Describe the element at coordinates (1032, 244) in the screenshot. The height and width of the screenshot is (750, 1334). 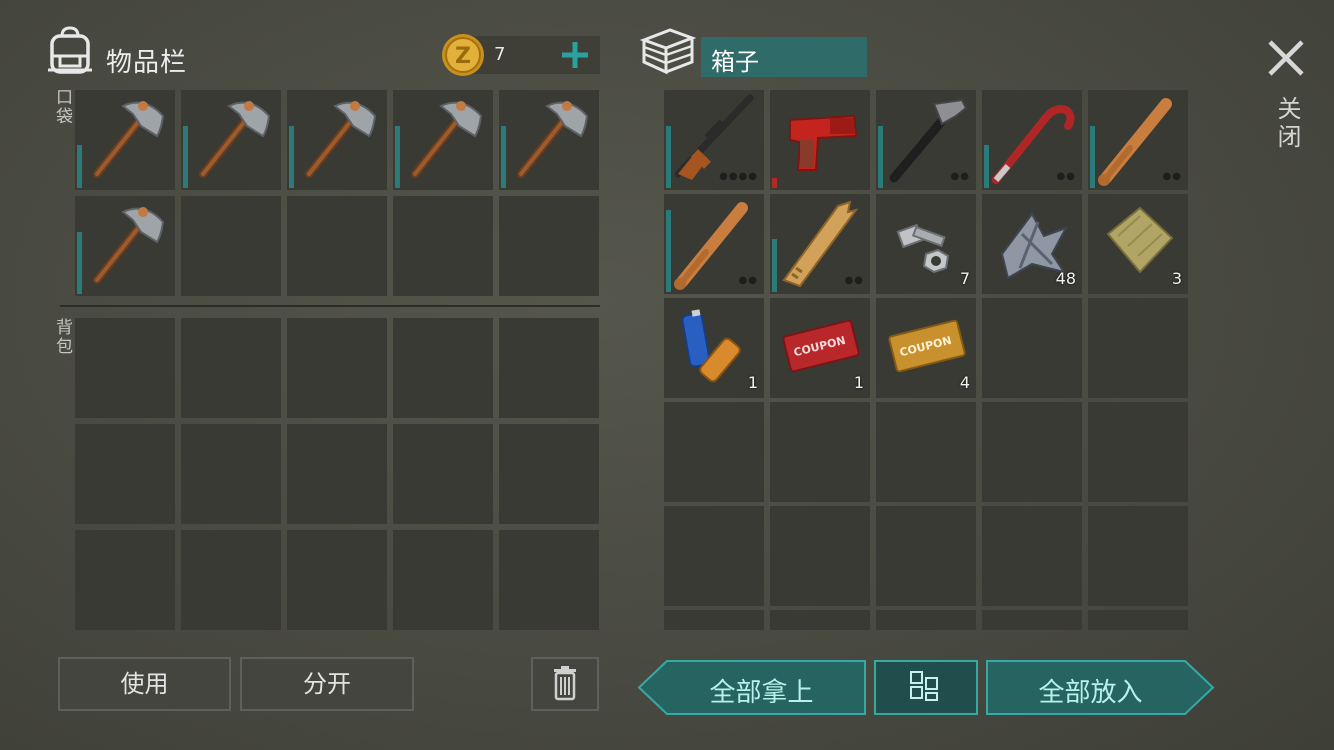
I see `container-slot: 48` at that location.